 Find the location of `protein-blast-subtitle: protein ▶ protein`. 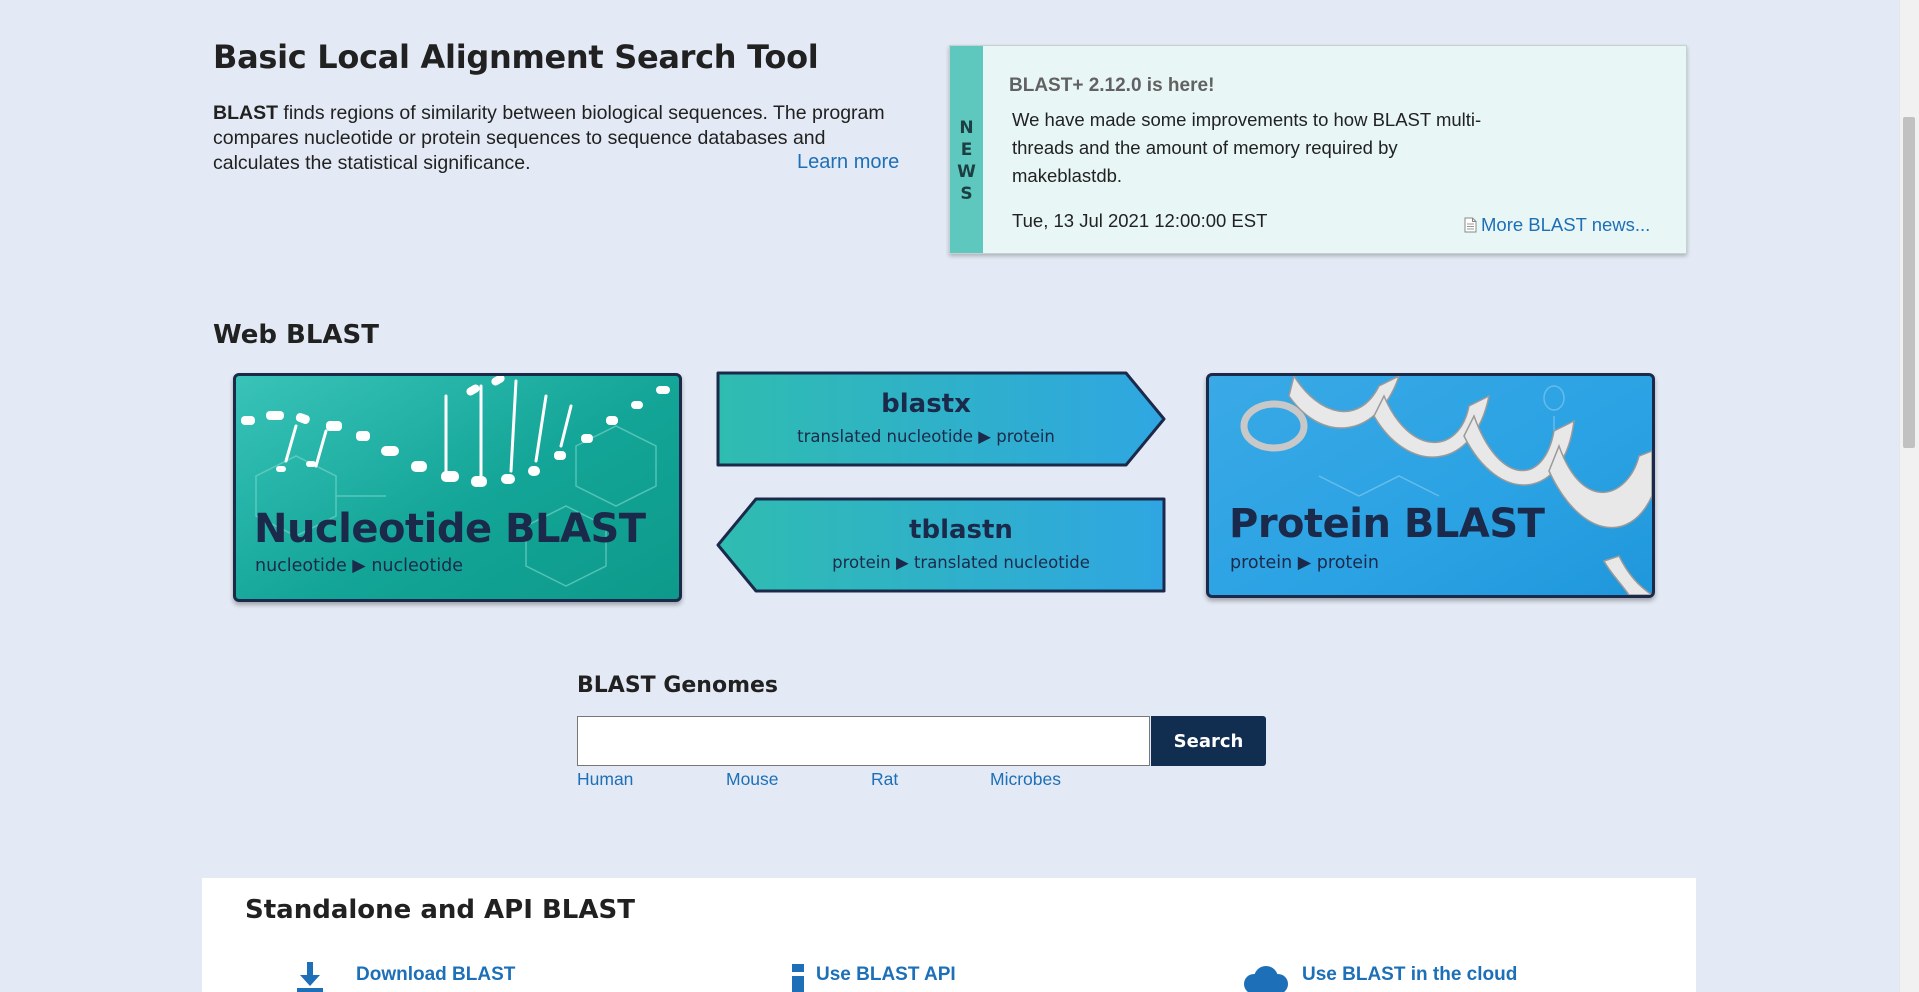

protein-blast-subtitle: protein ▶ protein is located at coordinates (1304, 563).